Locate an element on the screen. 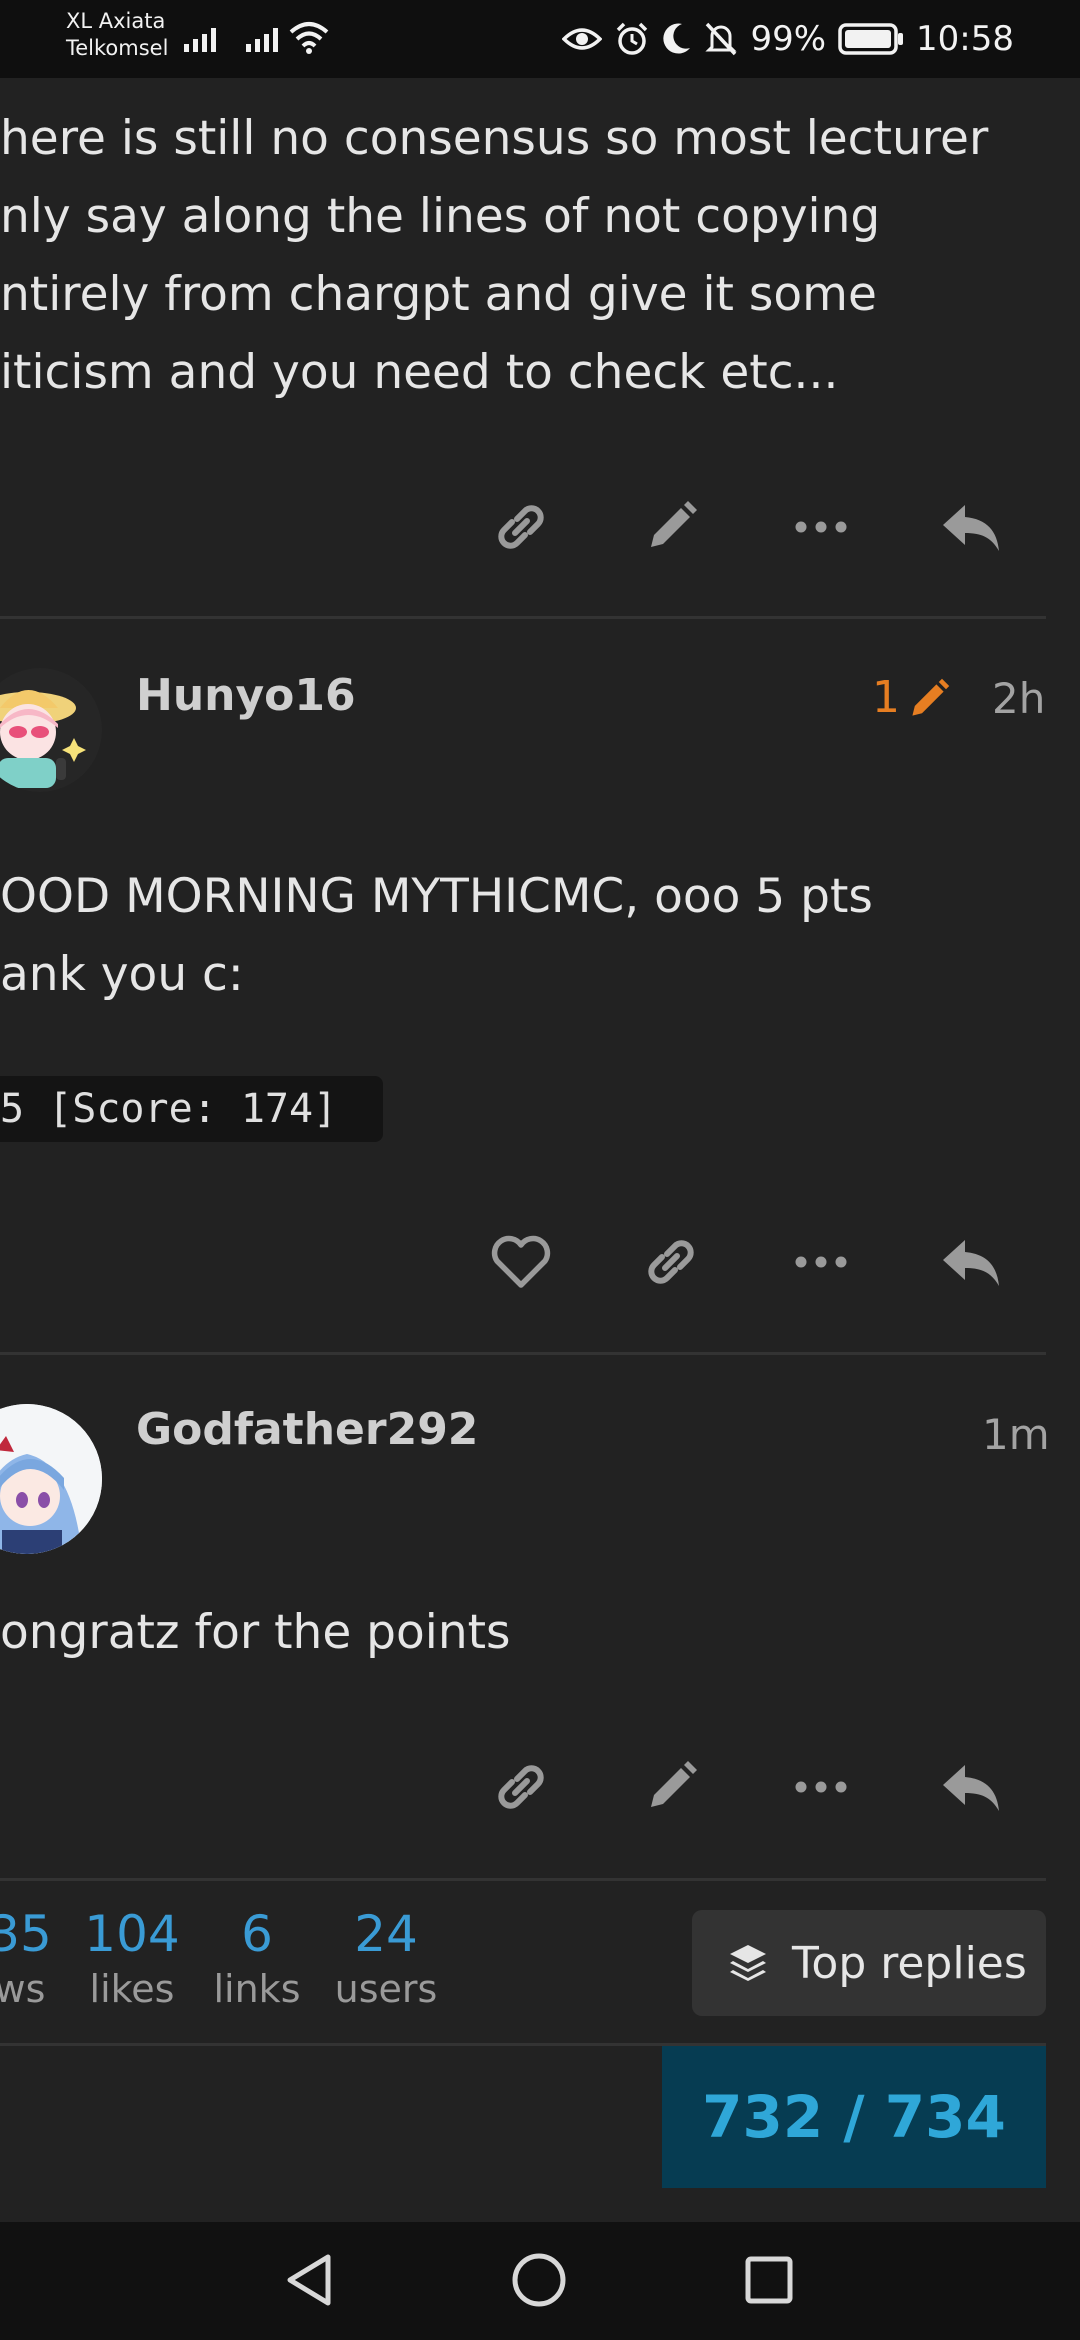 This screenshot has width=1080, height=2340. stat-views-value: 35 is located at coordinates (26, 1934).